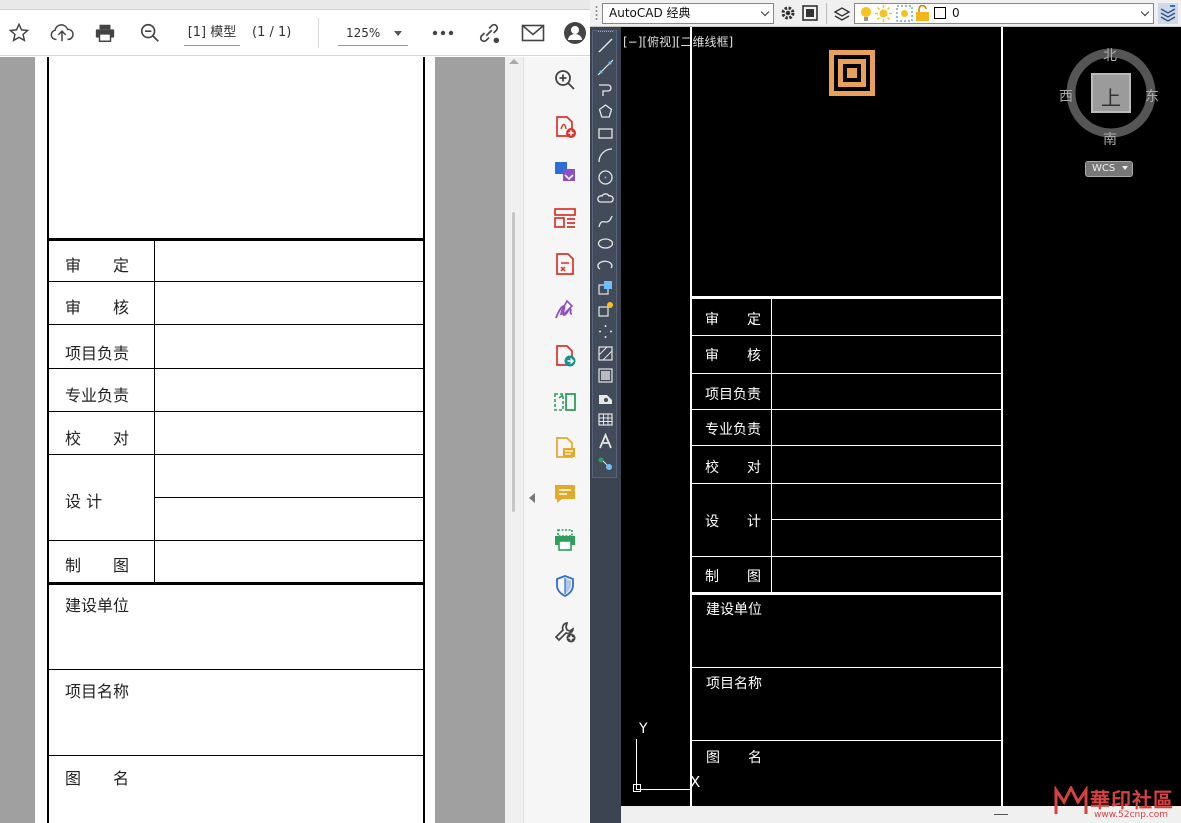 Image resolution: width=1181 pixels, height=823 pixels. Describe the element at coordinates (733, 522) in the screenshot. I see `cad-row-label-design: 设 计` at that location.